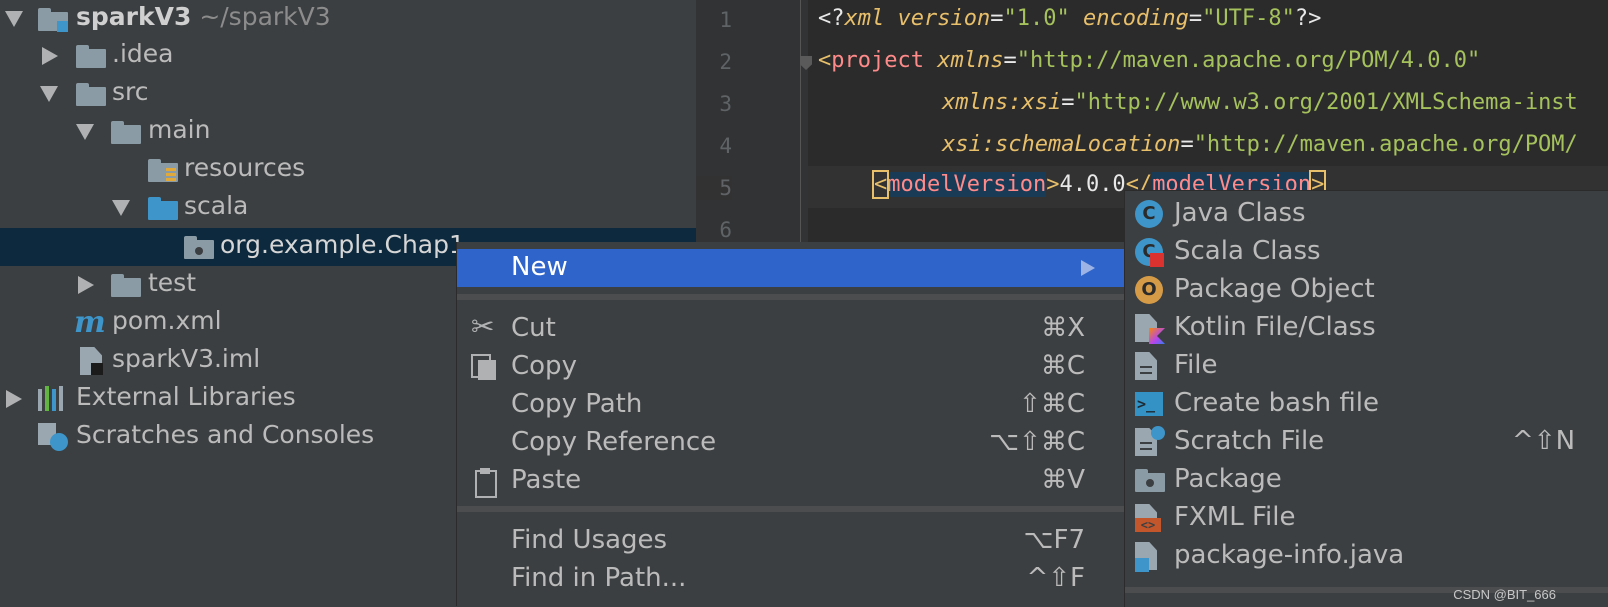 The image size is (1608, 607). I want to click on tree-item-label: src, so click(130, 91).